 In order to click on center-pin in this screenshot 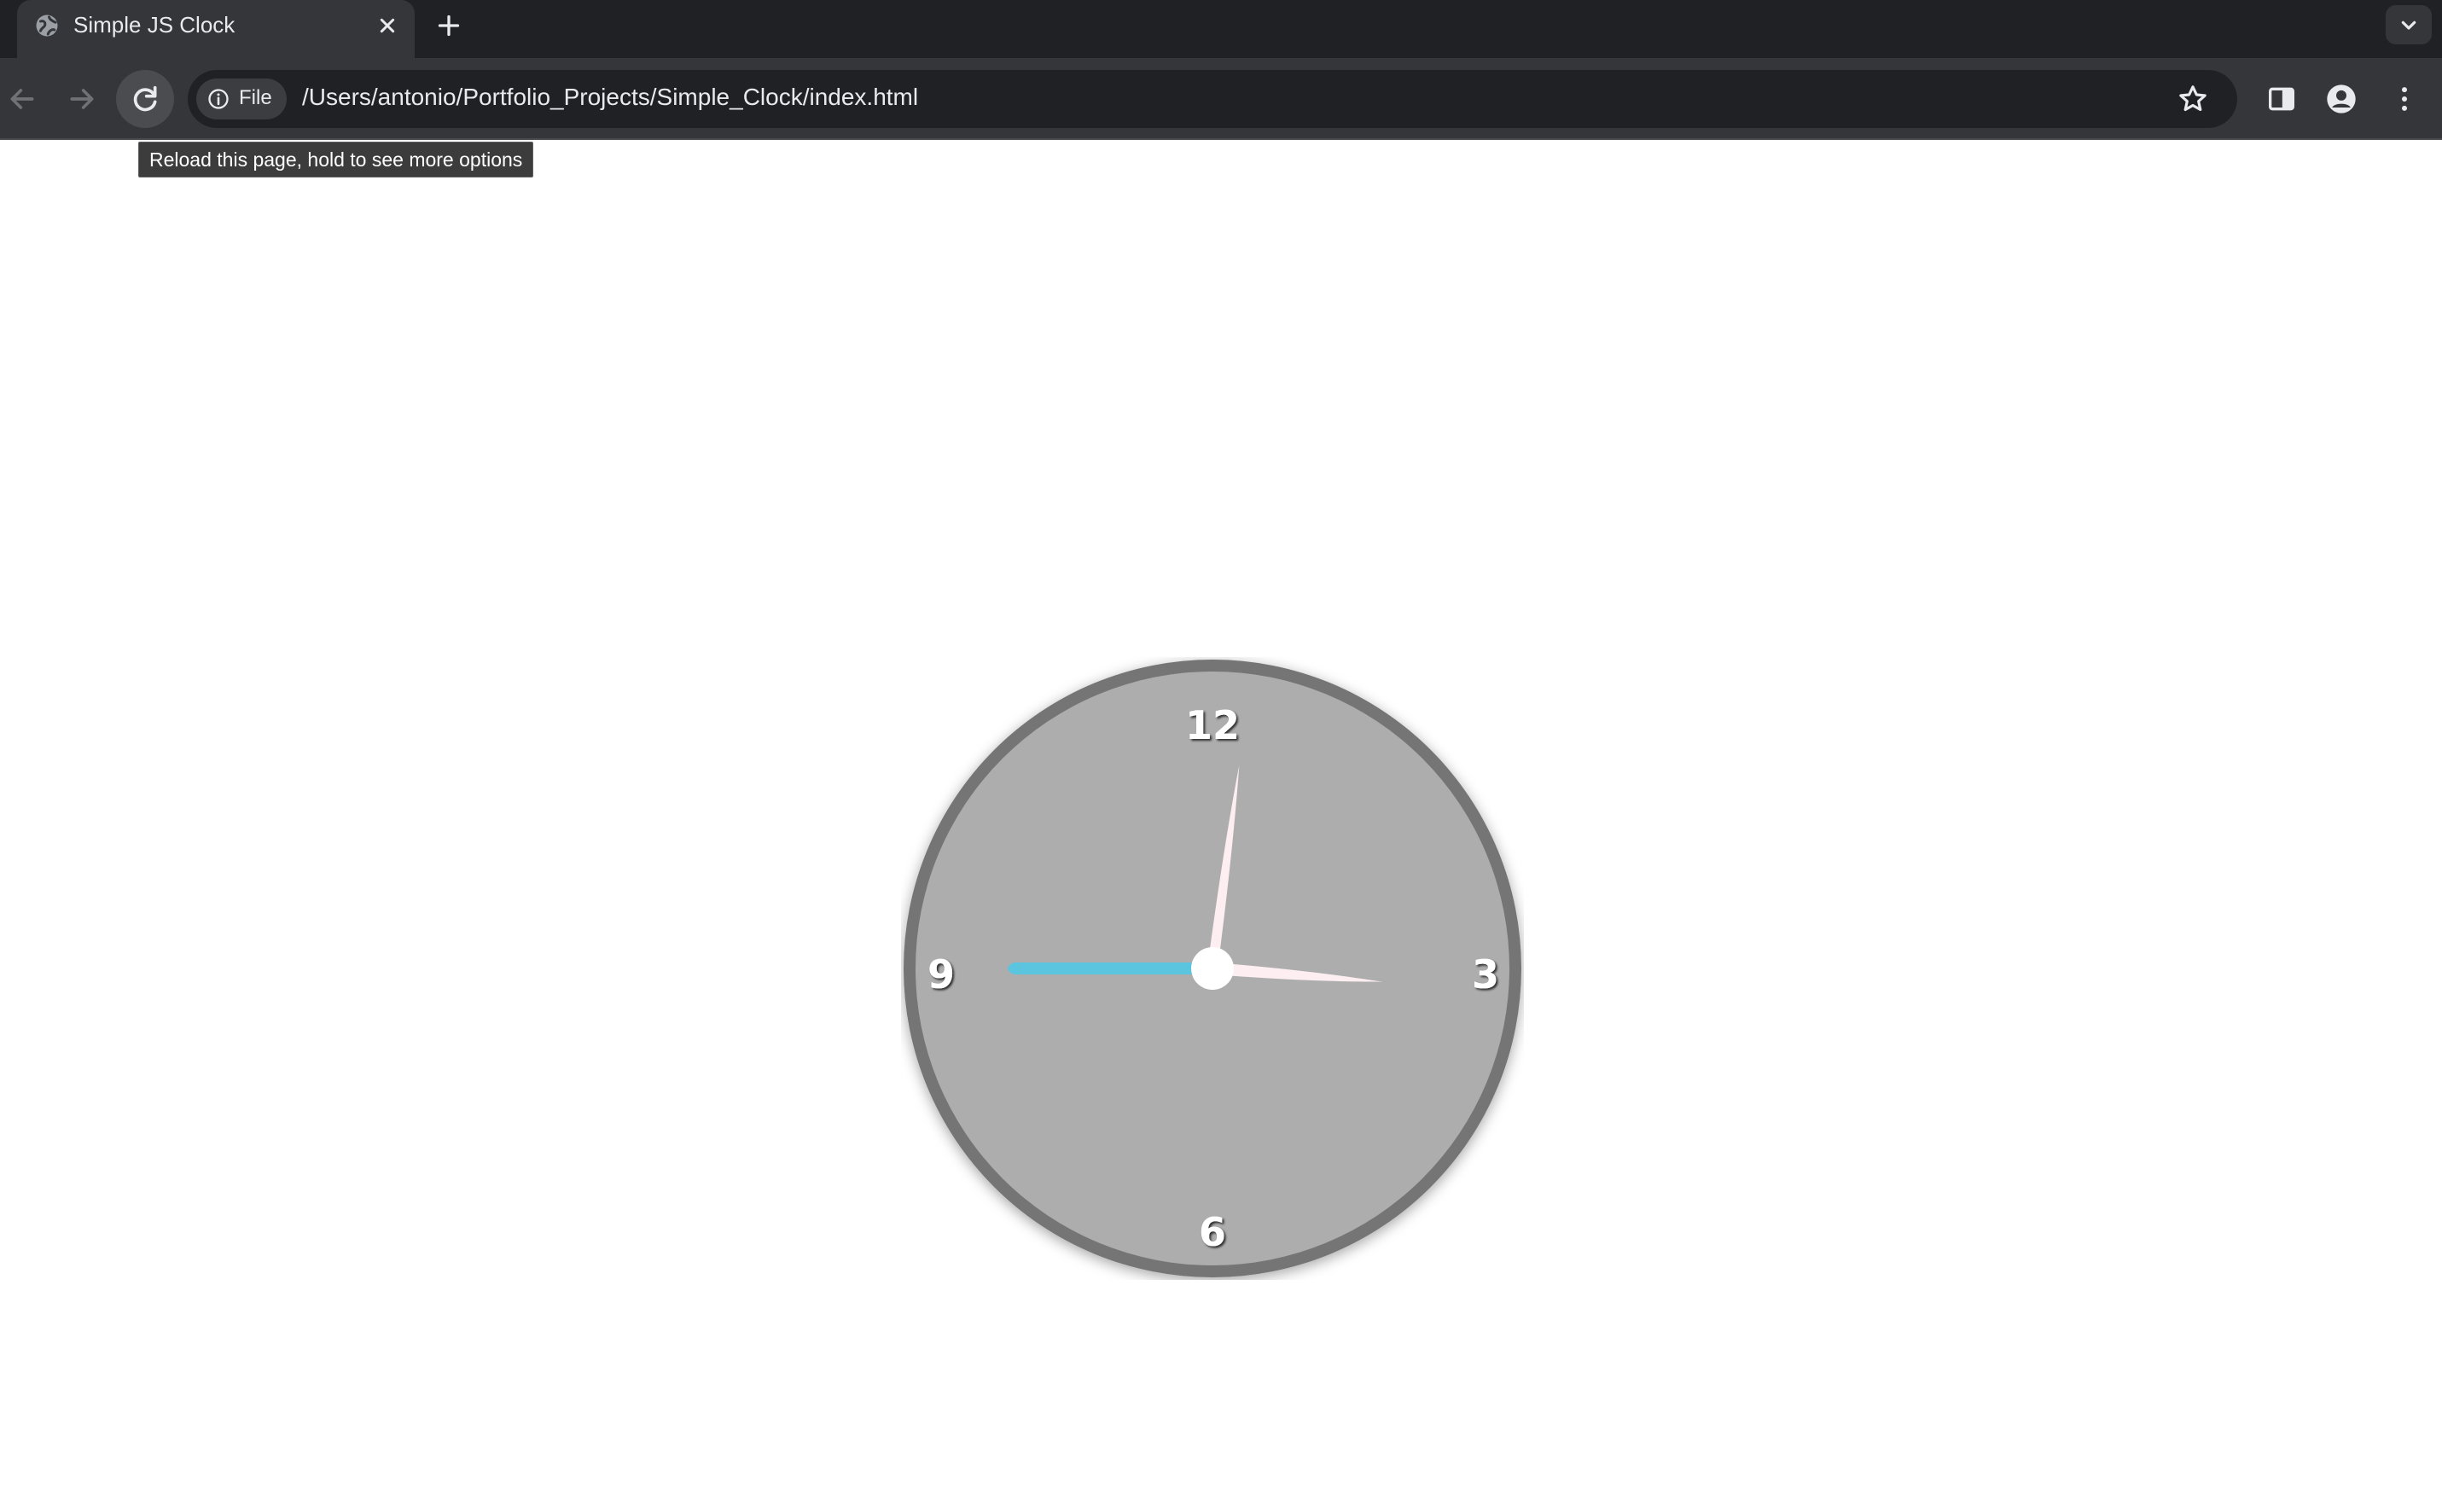, I will do `click(1212, 968)`.